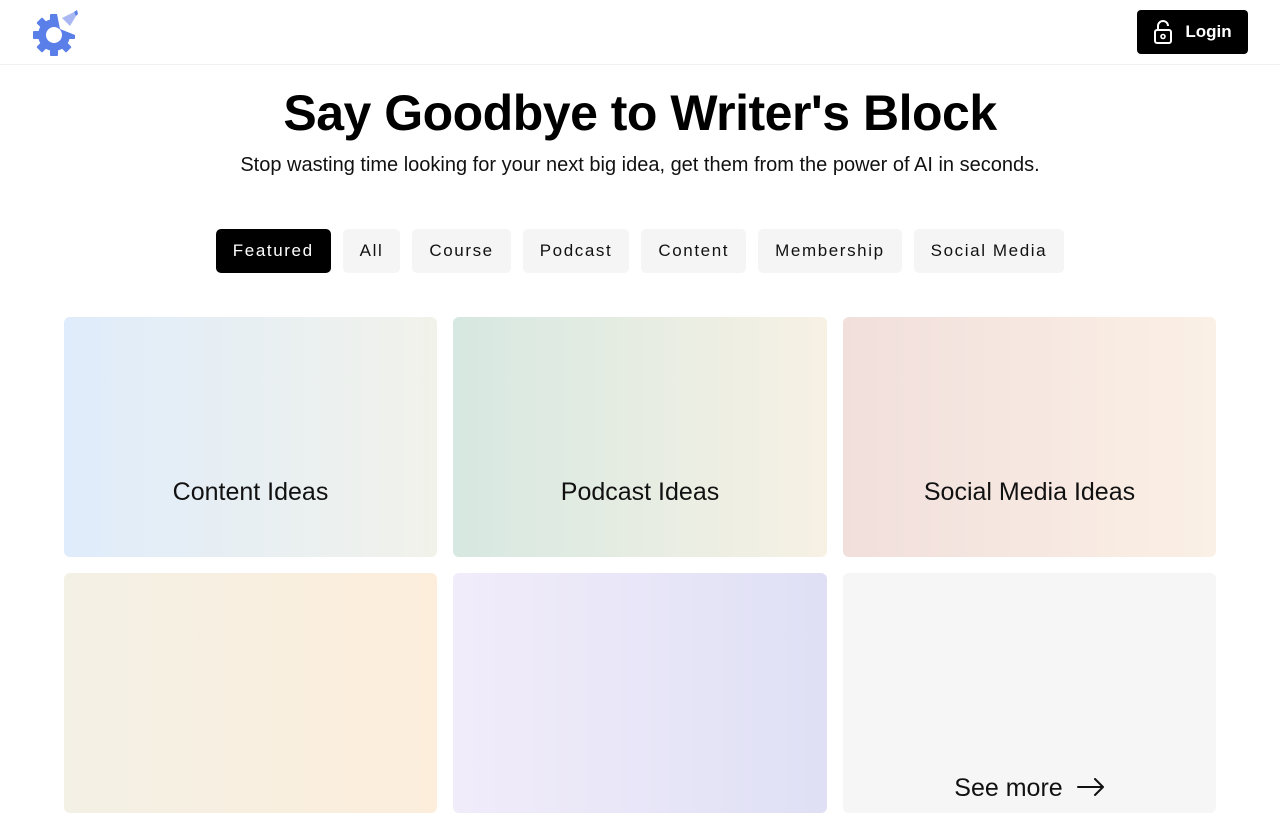 This screenshot has width=1280, height=813. I want to click on tab-all: All, so click(371, 251).